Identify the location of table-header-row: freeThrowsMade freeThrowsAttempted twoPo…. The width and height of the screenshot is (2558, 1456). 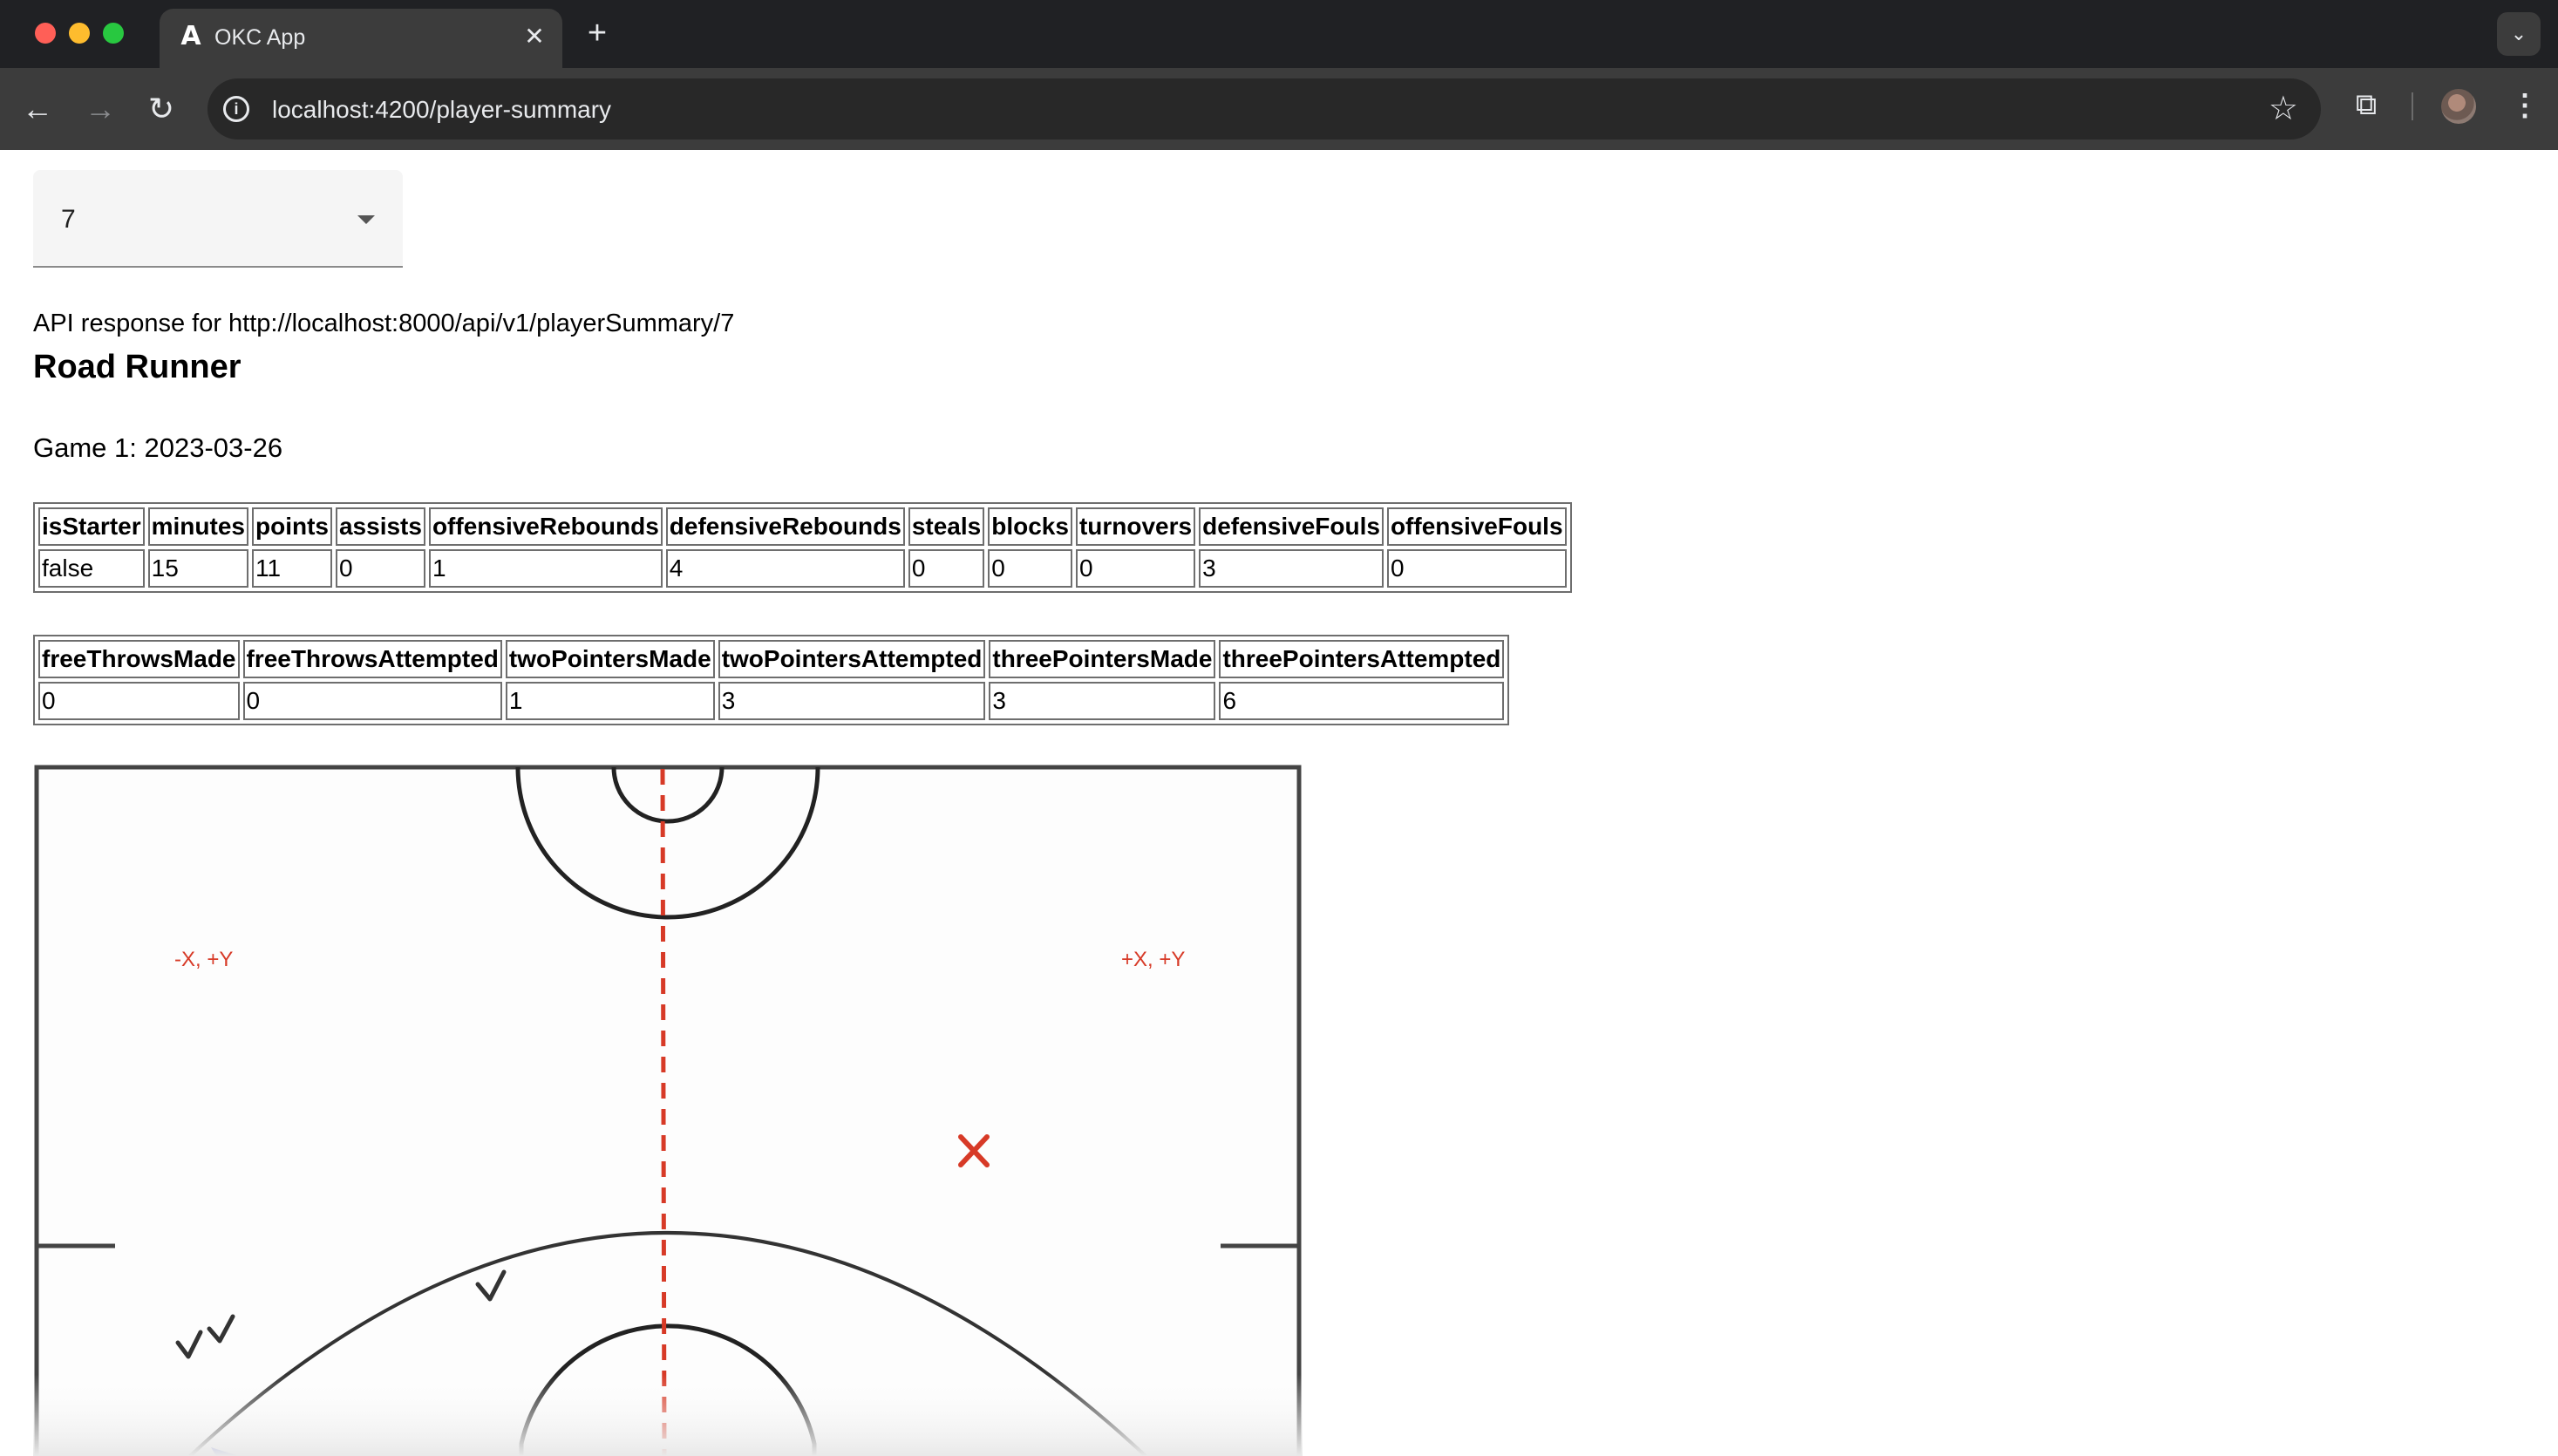
(771, 659).